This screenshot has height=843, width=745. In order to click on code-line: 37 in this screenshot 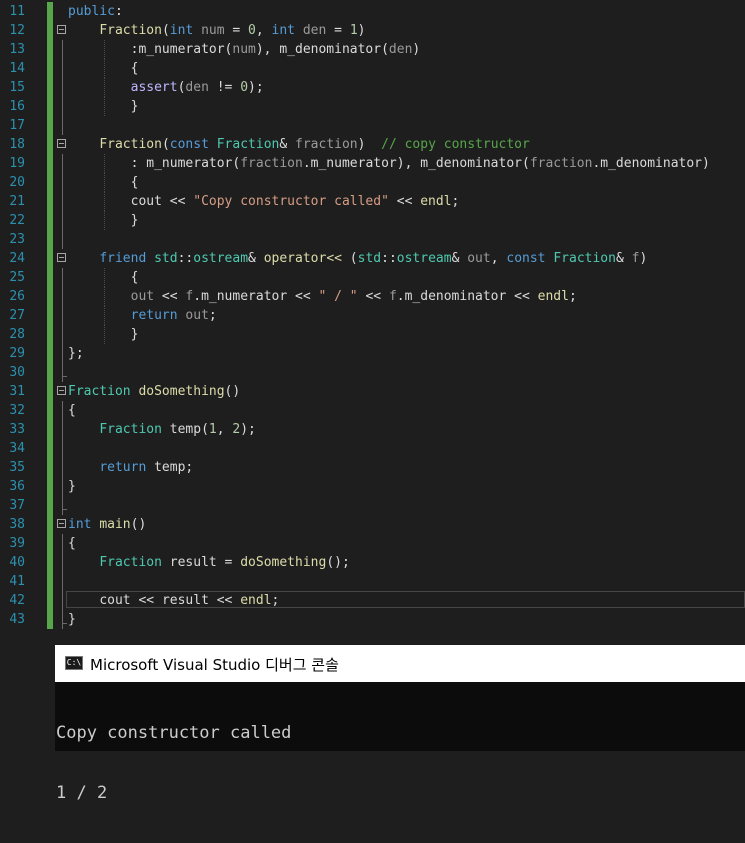, I will do `click(372, 505)`.